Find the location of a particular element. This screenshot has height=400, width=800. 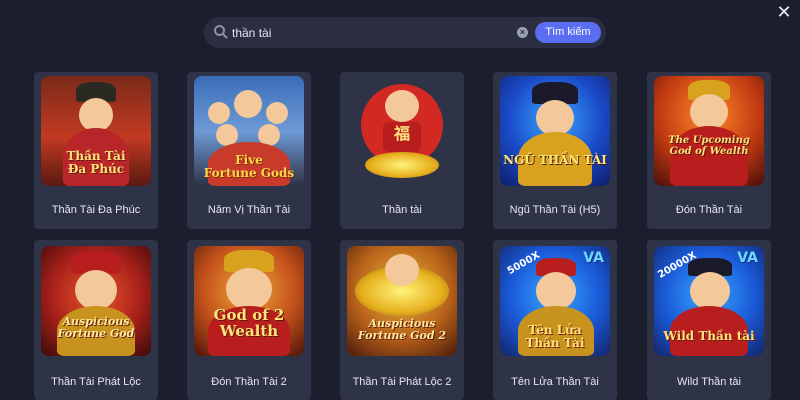

game-card: The Upcoming God of Wealth Đón Thần Tài is located at coordinates (709, 150).